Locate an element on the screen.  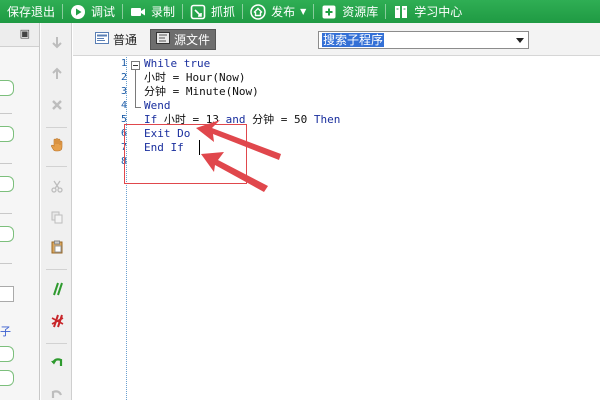
save-exit-button: 保存退出 is located at coordinates (31, 11).